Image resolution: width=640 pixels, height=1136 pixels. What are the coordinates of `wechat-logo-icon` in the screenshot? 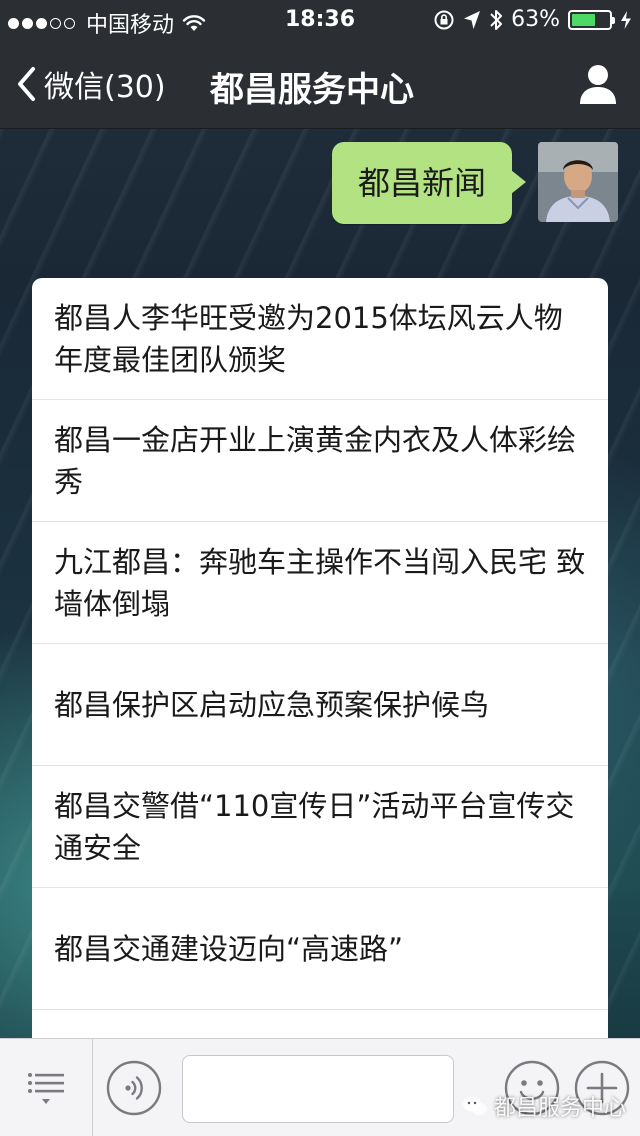 It's located at (474, 1106).